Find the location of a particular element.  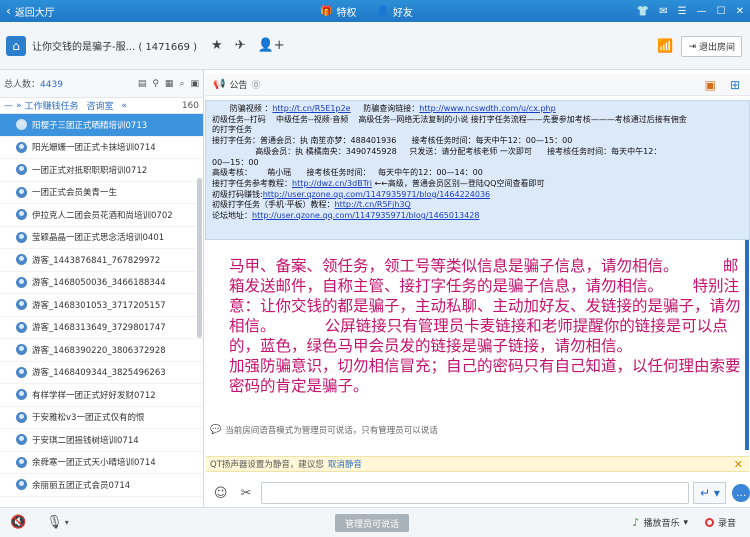

user-name: 游客_1468390220_3806372928 is located at coordinates (99, 350).